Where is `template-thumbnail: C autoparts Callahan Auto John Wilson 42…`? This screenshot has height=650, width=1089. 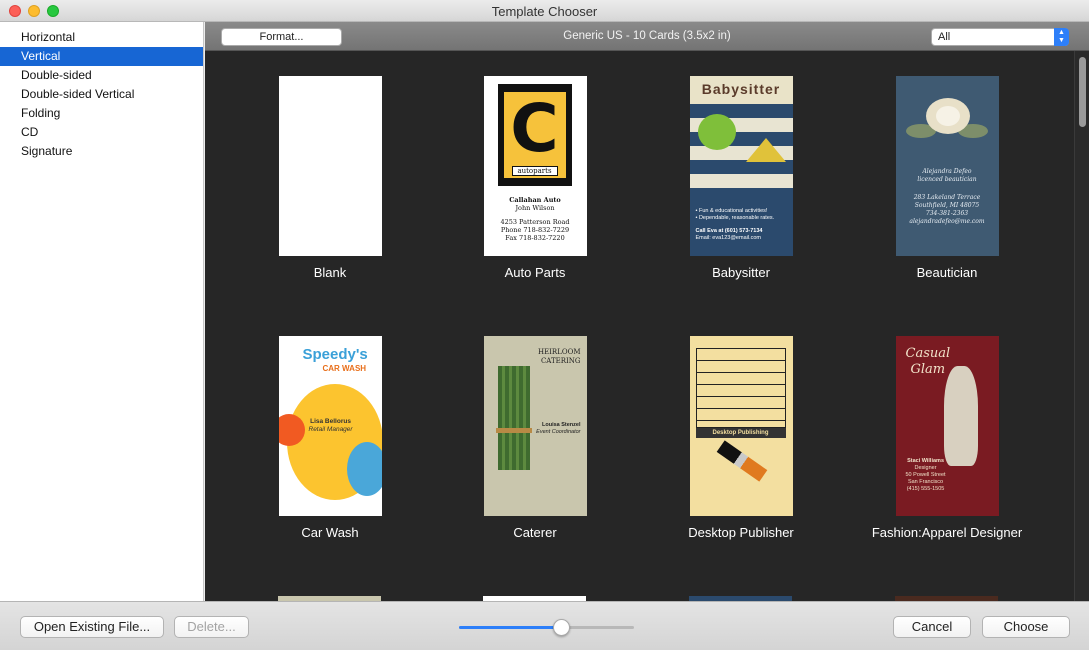 template-thumbnail: C autoparts Callahan Auto John Wilson 42… is located at coordinates (535, 166).